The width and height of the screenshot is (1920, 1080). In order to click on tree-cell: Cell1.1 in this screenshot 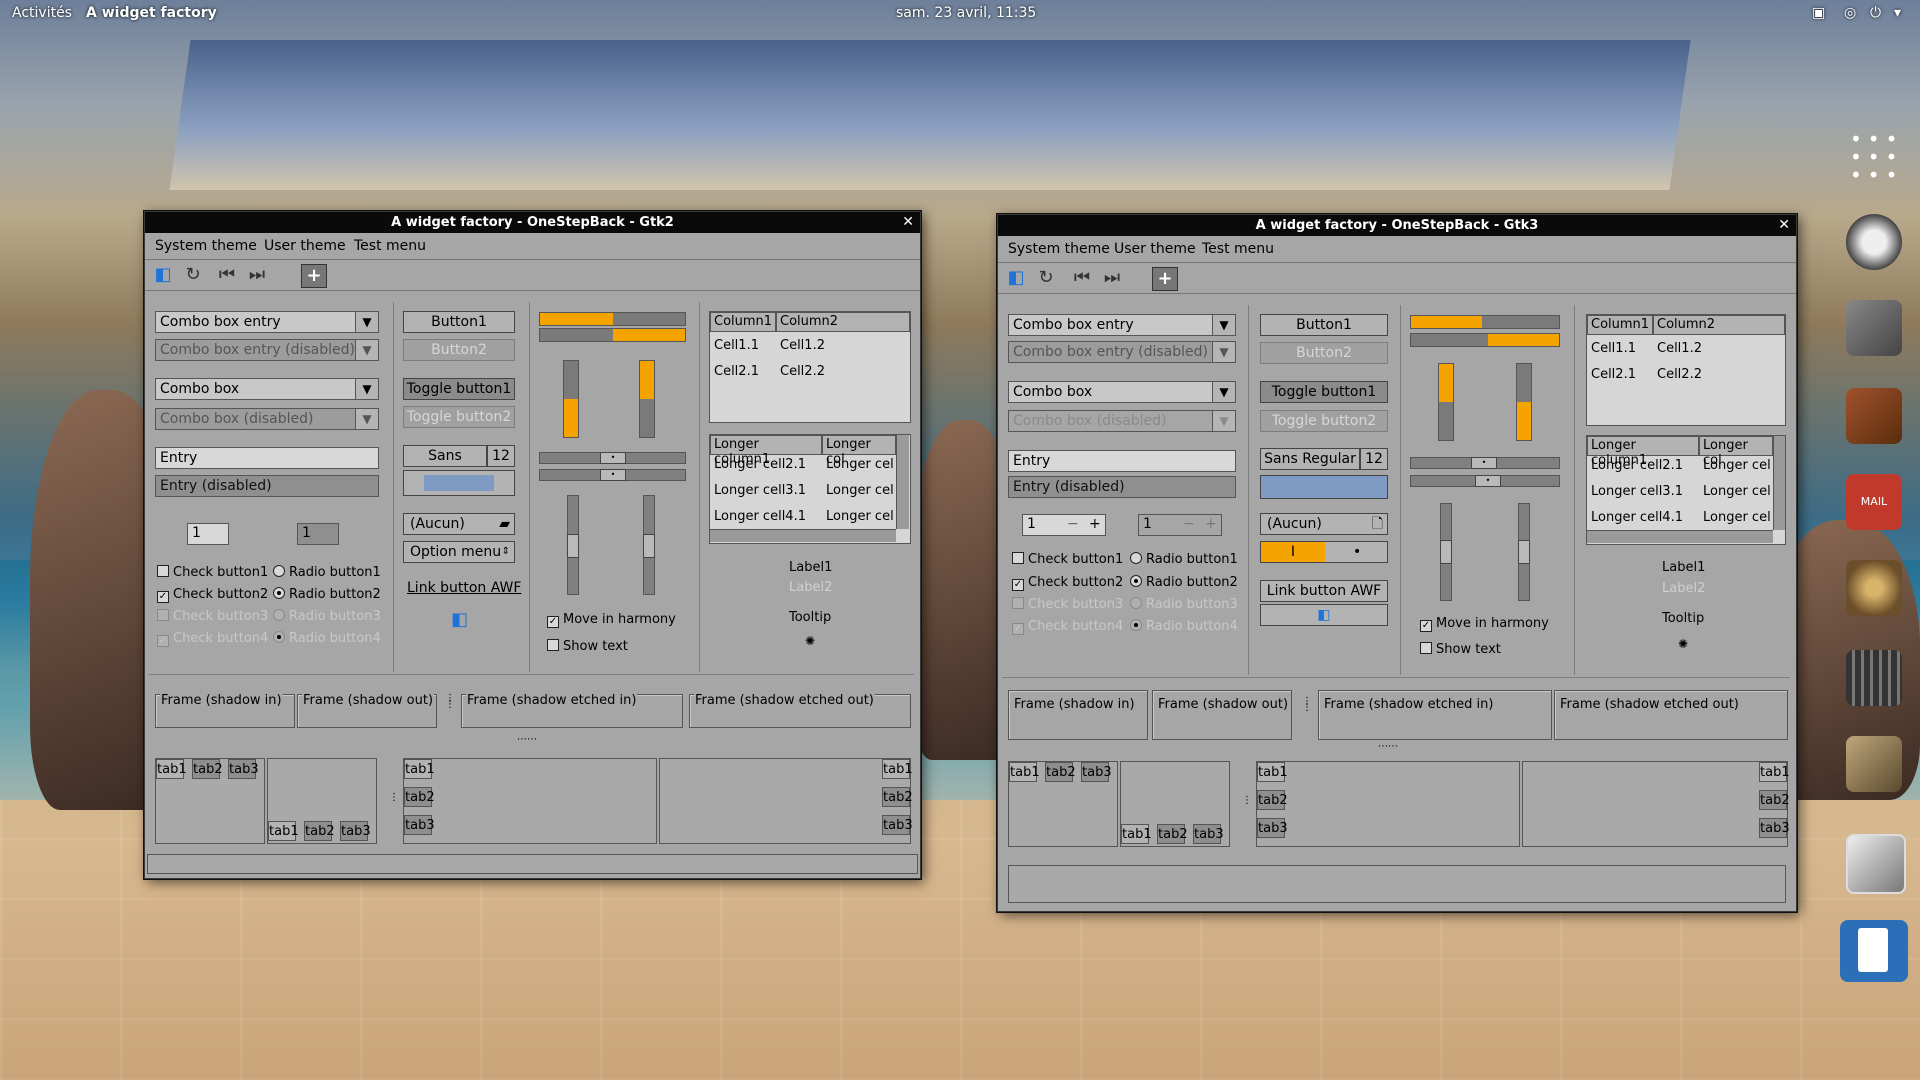, I will do `click(736, 345)`.